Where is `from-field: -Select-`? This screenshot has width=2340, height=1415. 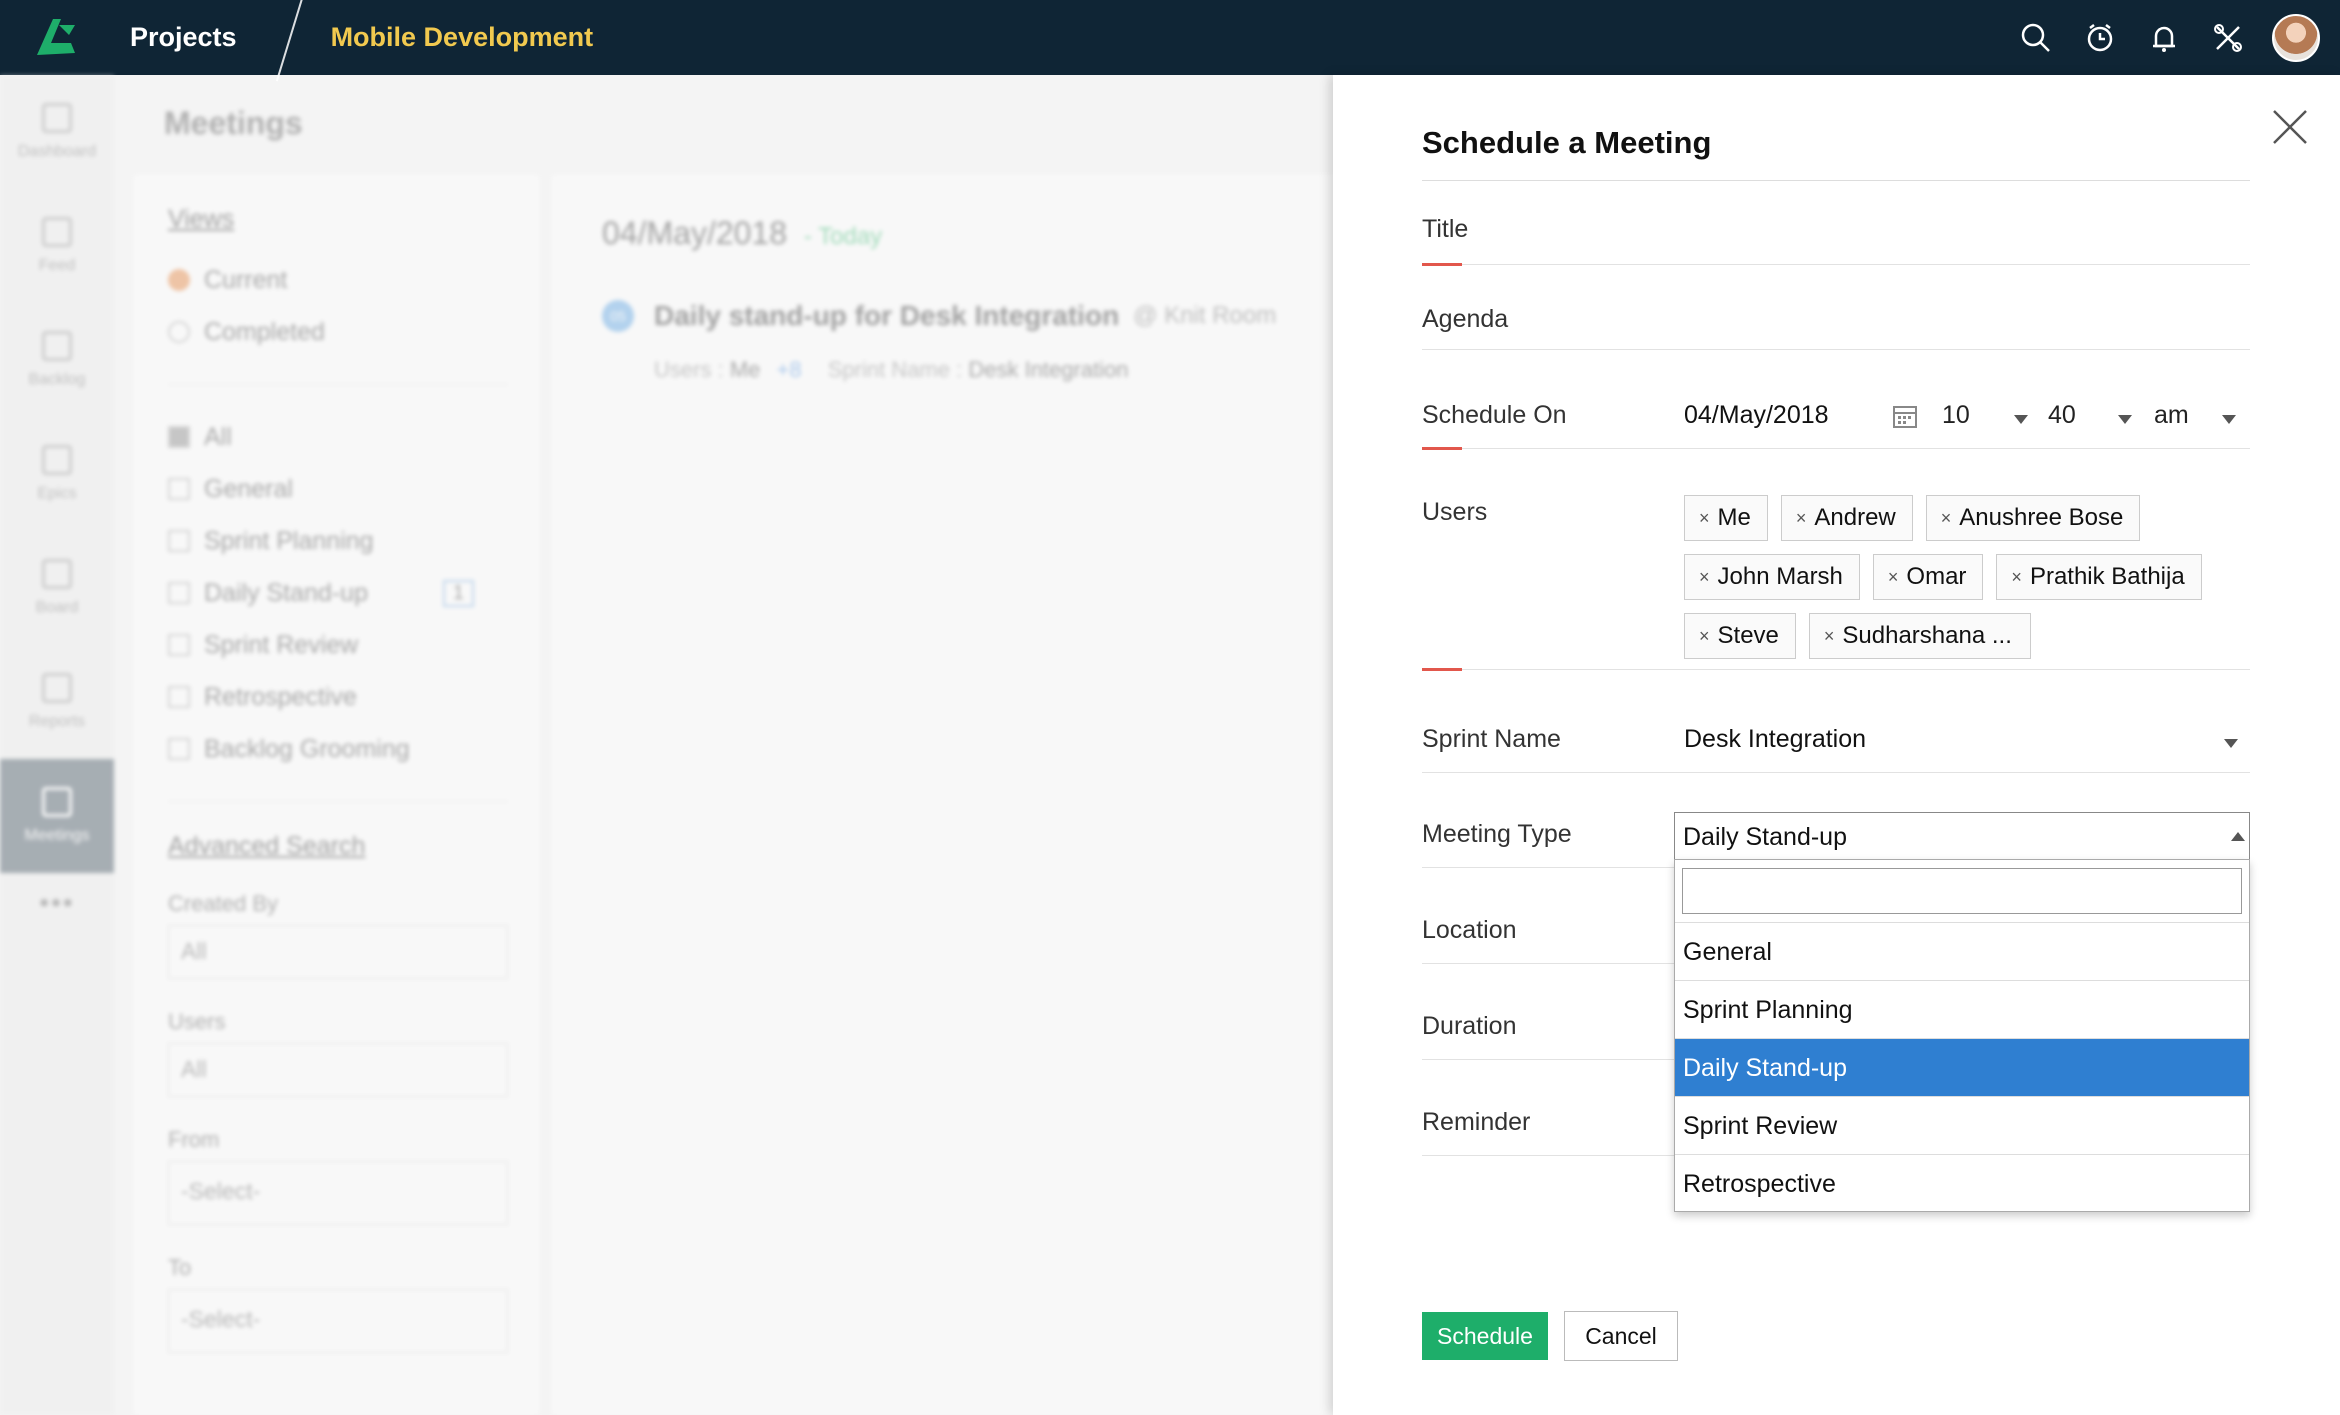 from-field: -Select- is located at coordinates (338, 1193).